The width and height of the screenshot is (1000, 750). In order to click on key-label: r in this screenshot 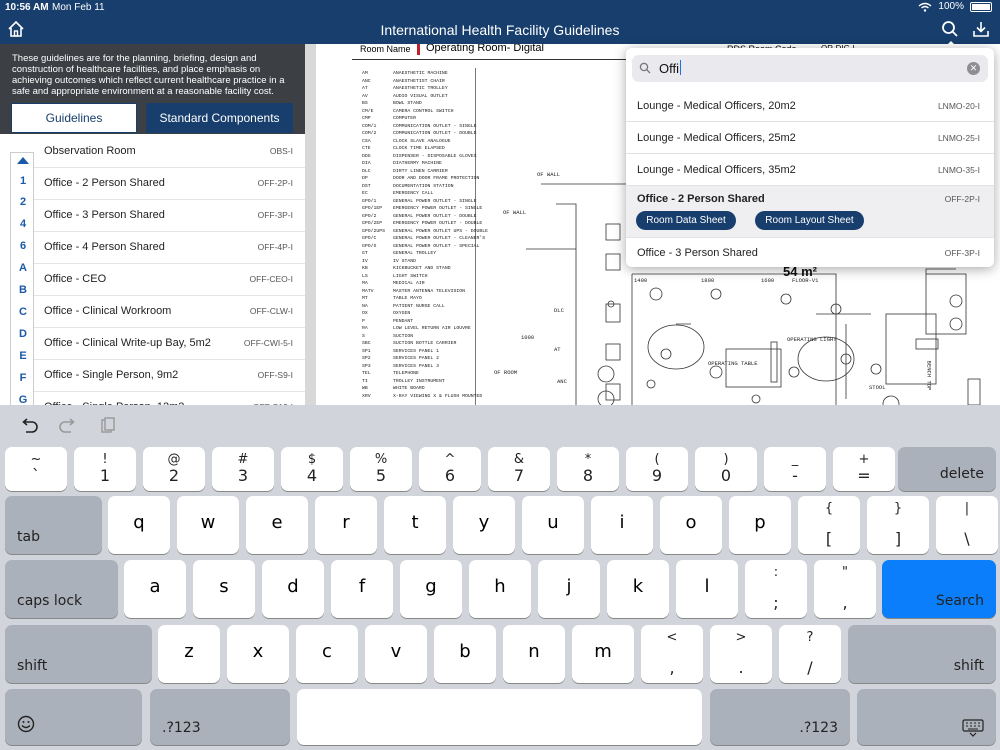, I will do `click(346, 522)`.